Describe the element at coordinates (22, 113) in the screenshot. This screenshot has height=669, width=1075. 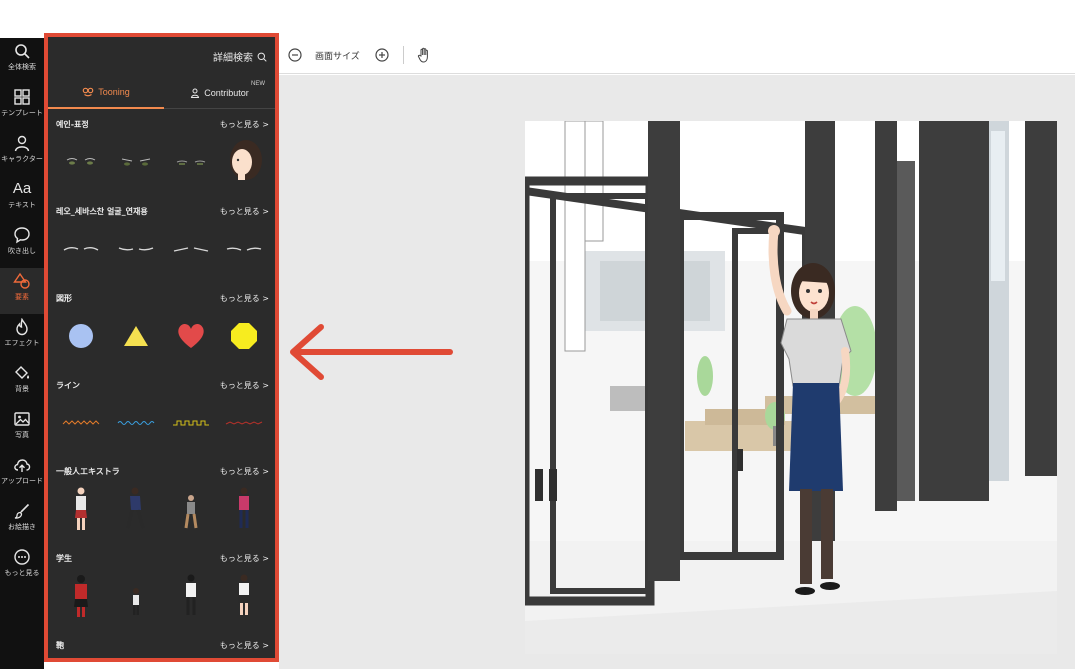
I see `rail-item-label: テンプレート` at that location.